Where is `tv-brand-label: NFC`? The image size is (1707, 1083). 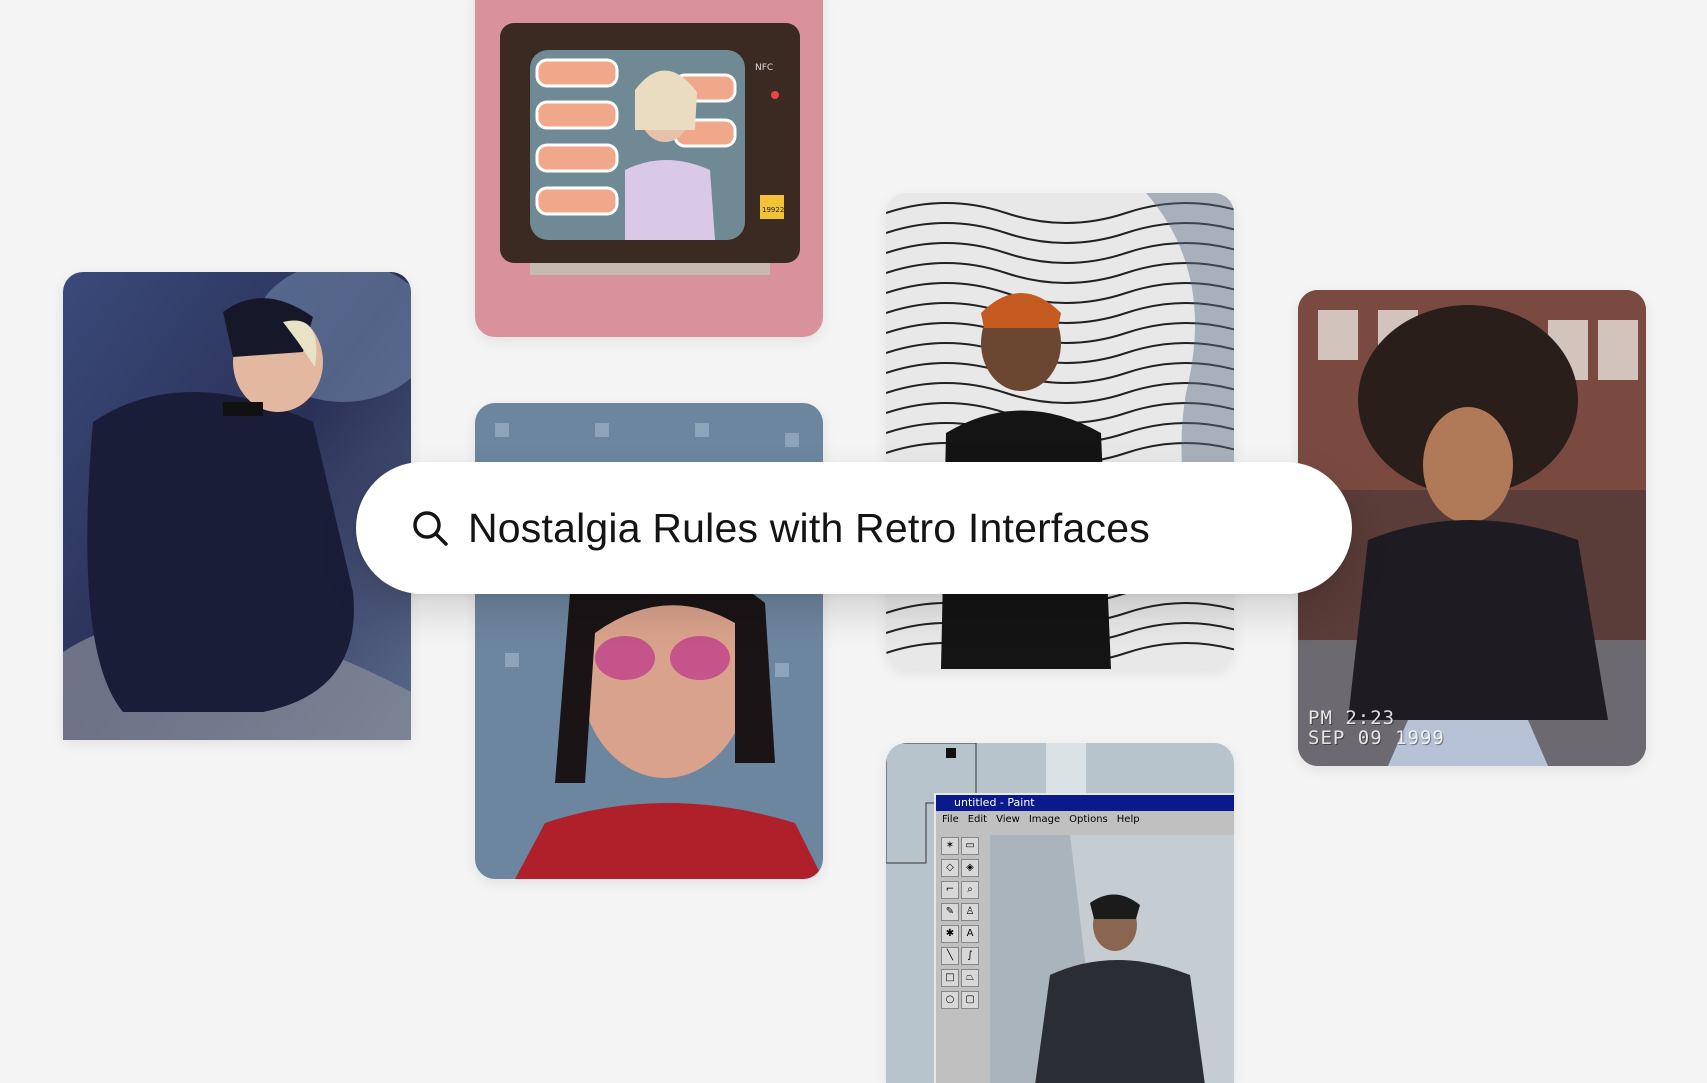
tv-brand-label: NFC is located at coordinates (764, 68).